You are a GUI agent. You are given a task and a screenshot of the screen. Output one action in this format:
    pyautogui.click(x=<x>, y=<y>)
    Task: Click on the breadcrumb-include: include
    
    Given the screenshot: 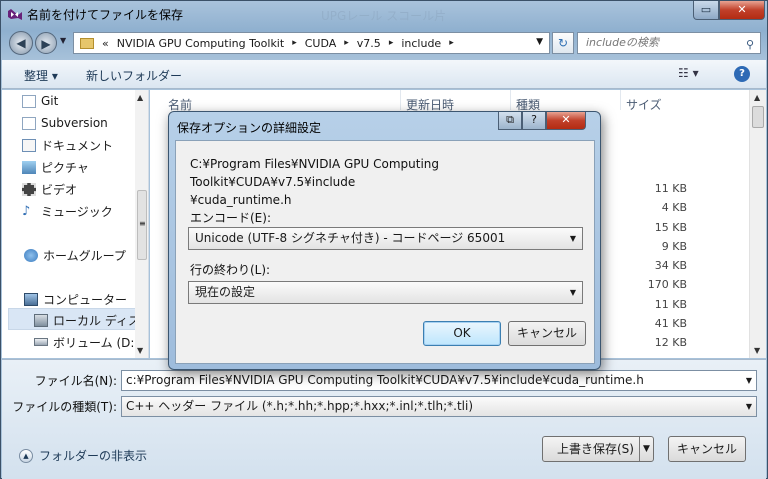 What is the action you would take?
    pyautogui.click(x=421, y=43)
    